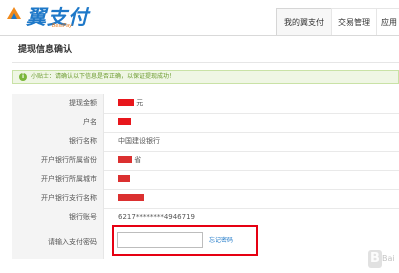 The width and height of the screenshot is (399, 273). What do you see at coordinates (354, 22) in the screenshot?
I see `tab-transactions: 交易管理` at bounding box center [354, 22].